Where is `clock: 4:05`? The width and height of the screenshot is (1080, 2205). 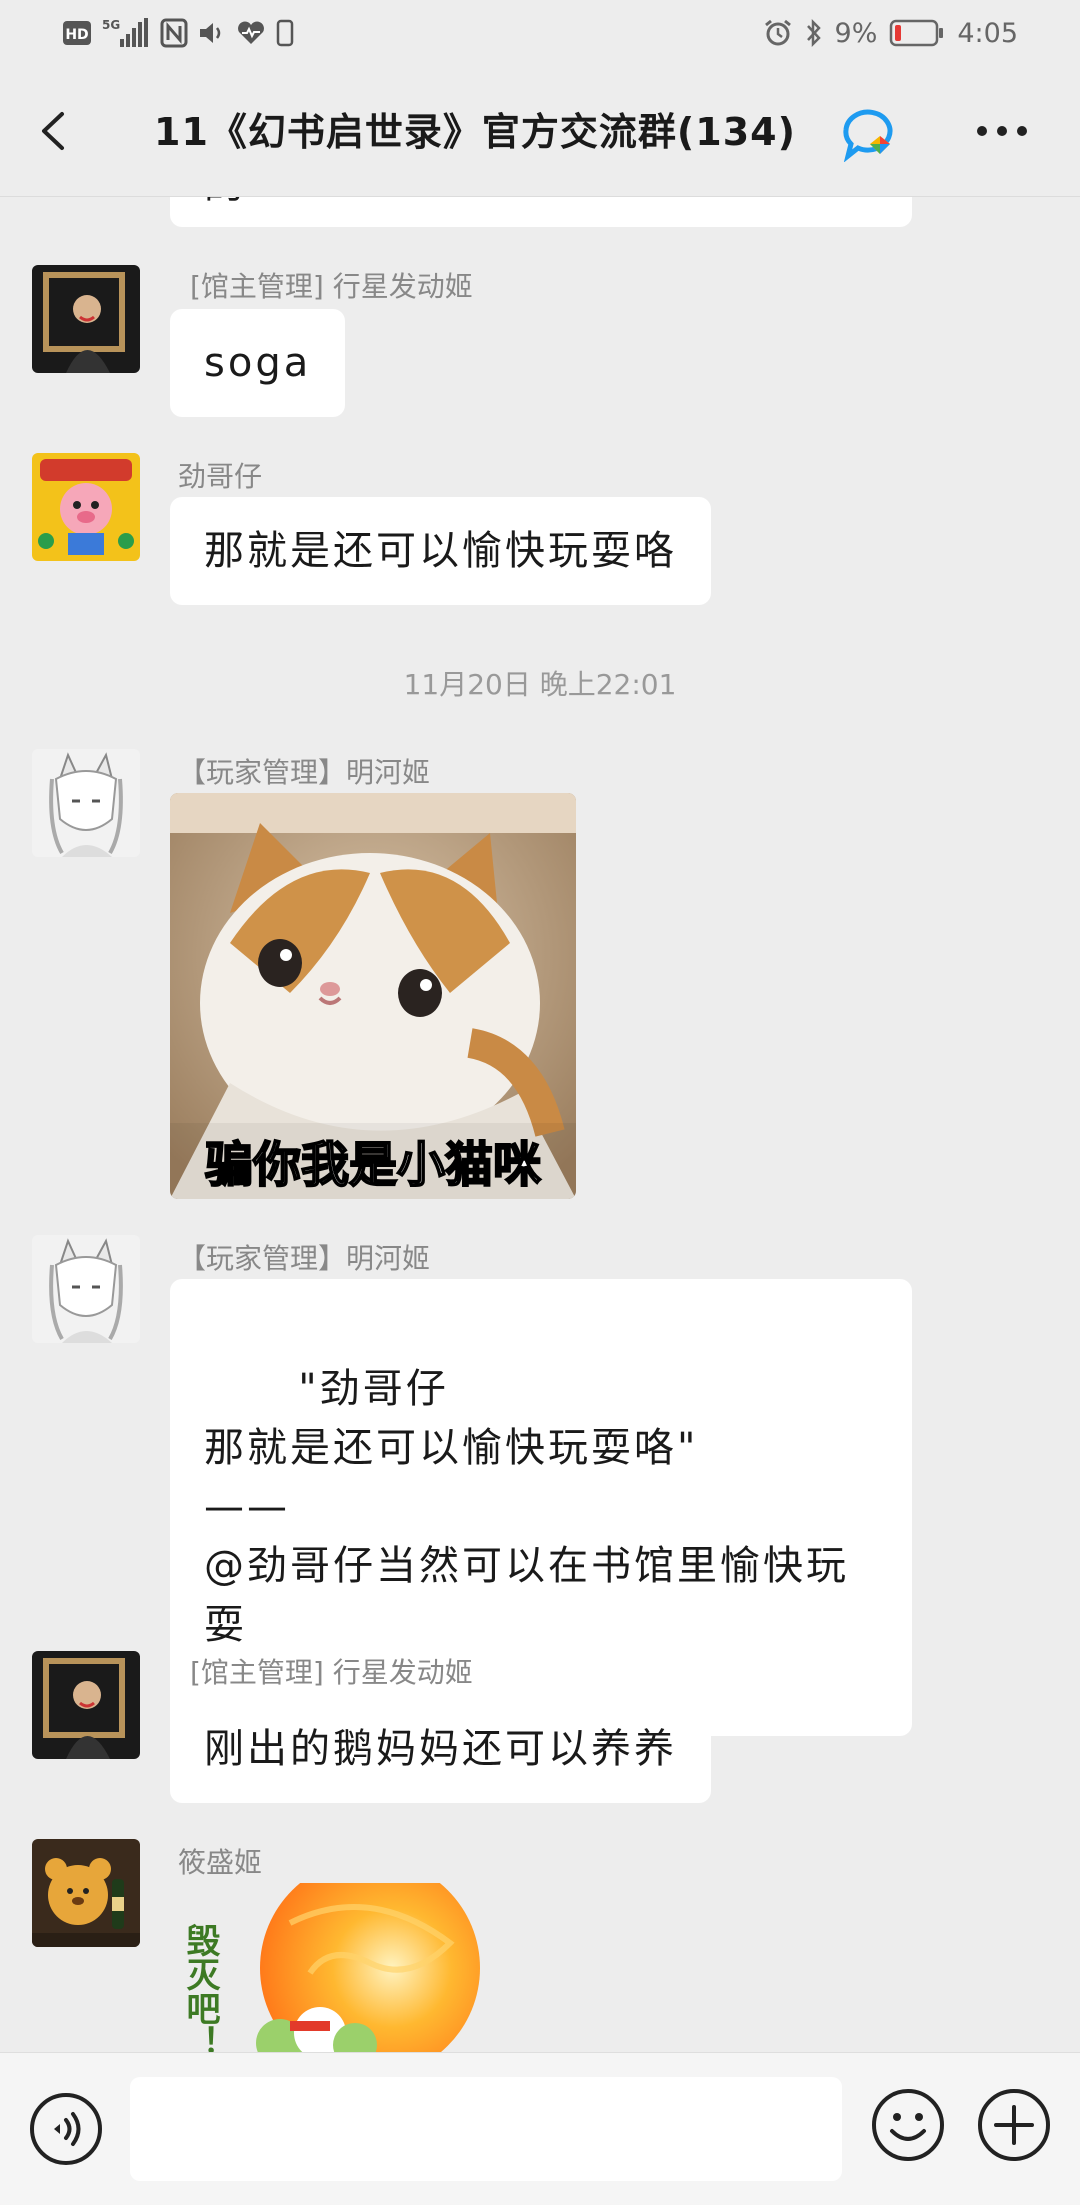
clock: 4:05 is located at coordinates (987, 33).